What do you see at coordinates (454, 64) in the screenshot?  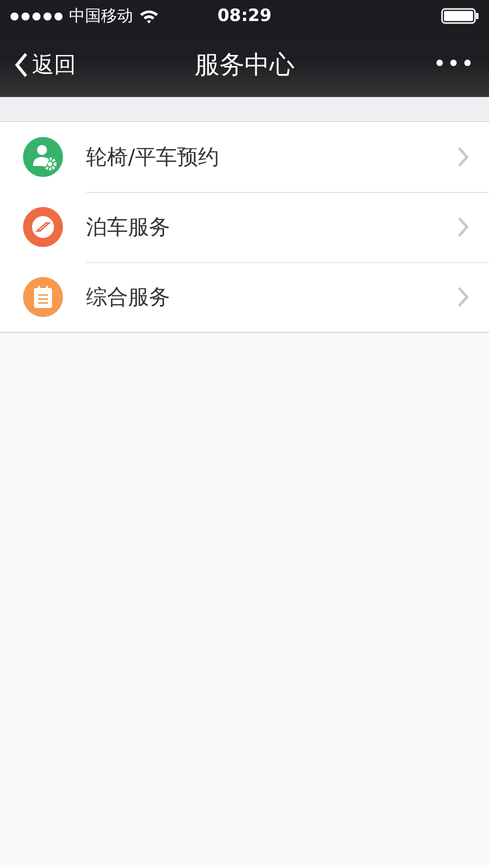 I see `more-button: •••` at bounding box center [454, 64].